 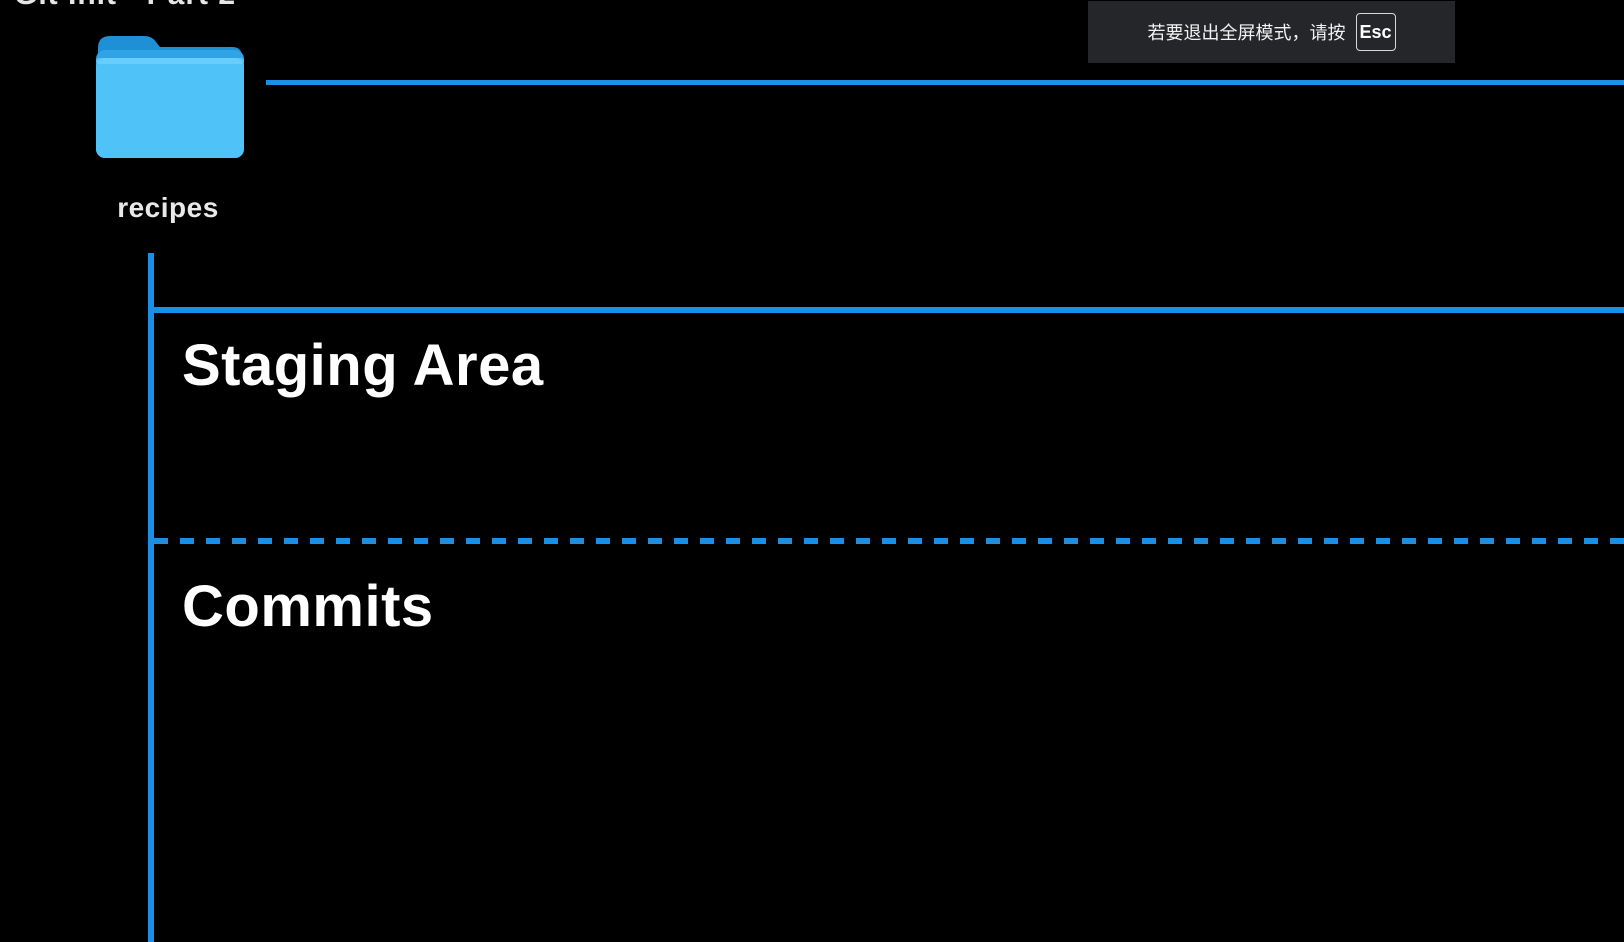 I want to click on folder-label: recipes, so click(x=168, y=207).